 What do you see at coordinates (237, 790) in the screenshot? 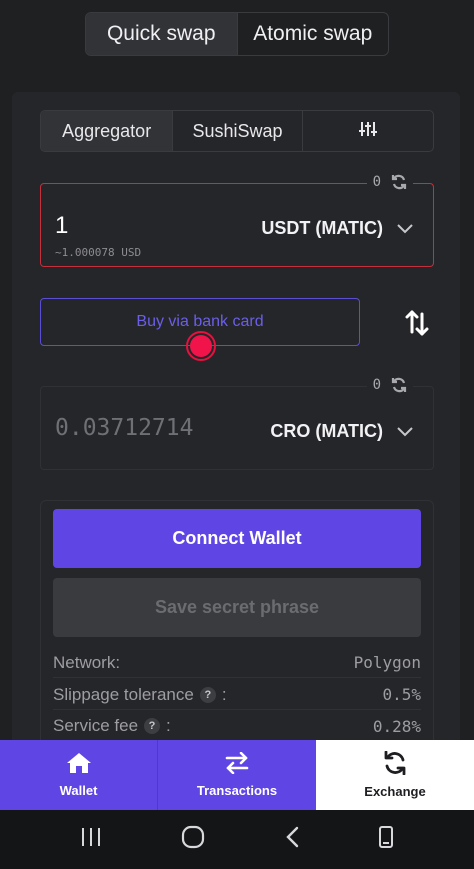
I see `nav-transactions-label: Transactions` at bounding box center [237, 790].